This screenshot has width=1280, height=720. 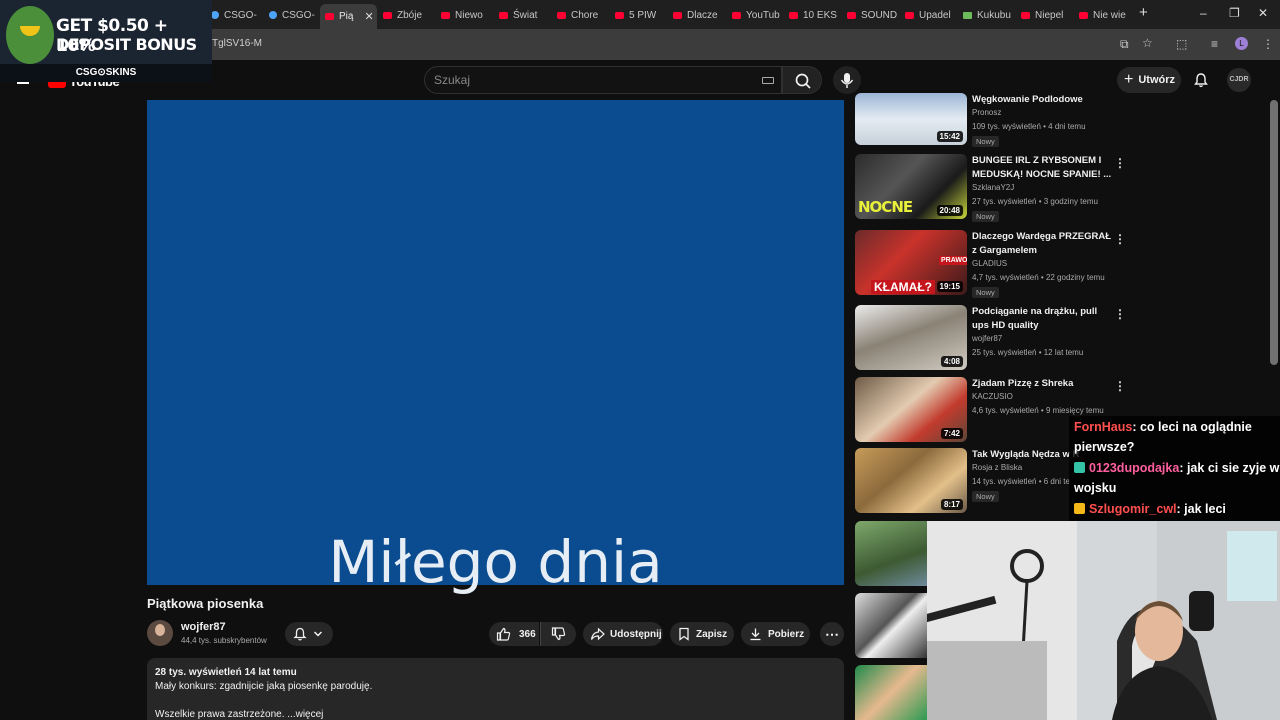 What do you see at coordinates (985, 15) in the screenshot?
I see `browser-tab: Kukubu` at bounding box center [985, 15].